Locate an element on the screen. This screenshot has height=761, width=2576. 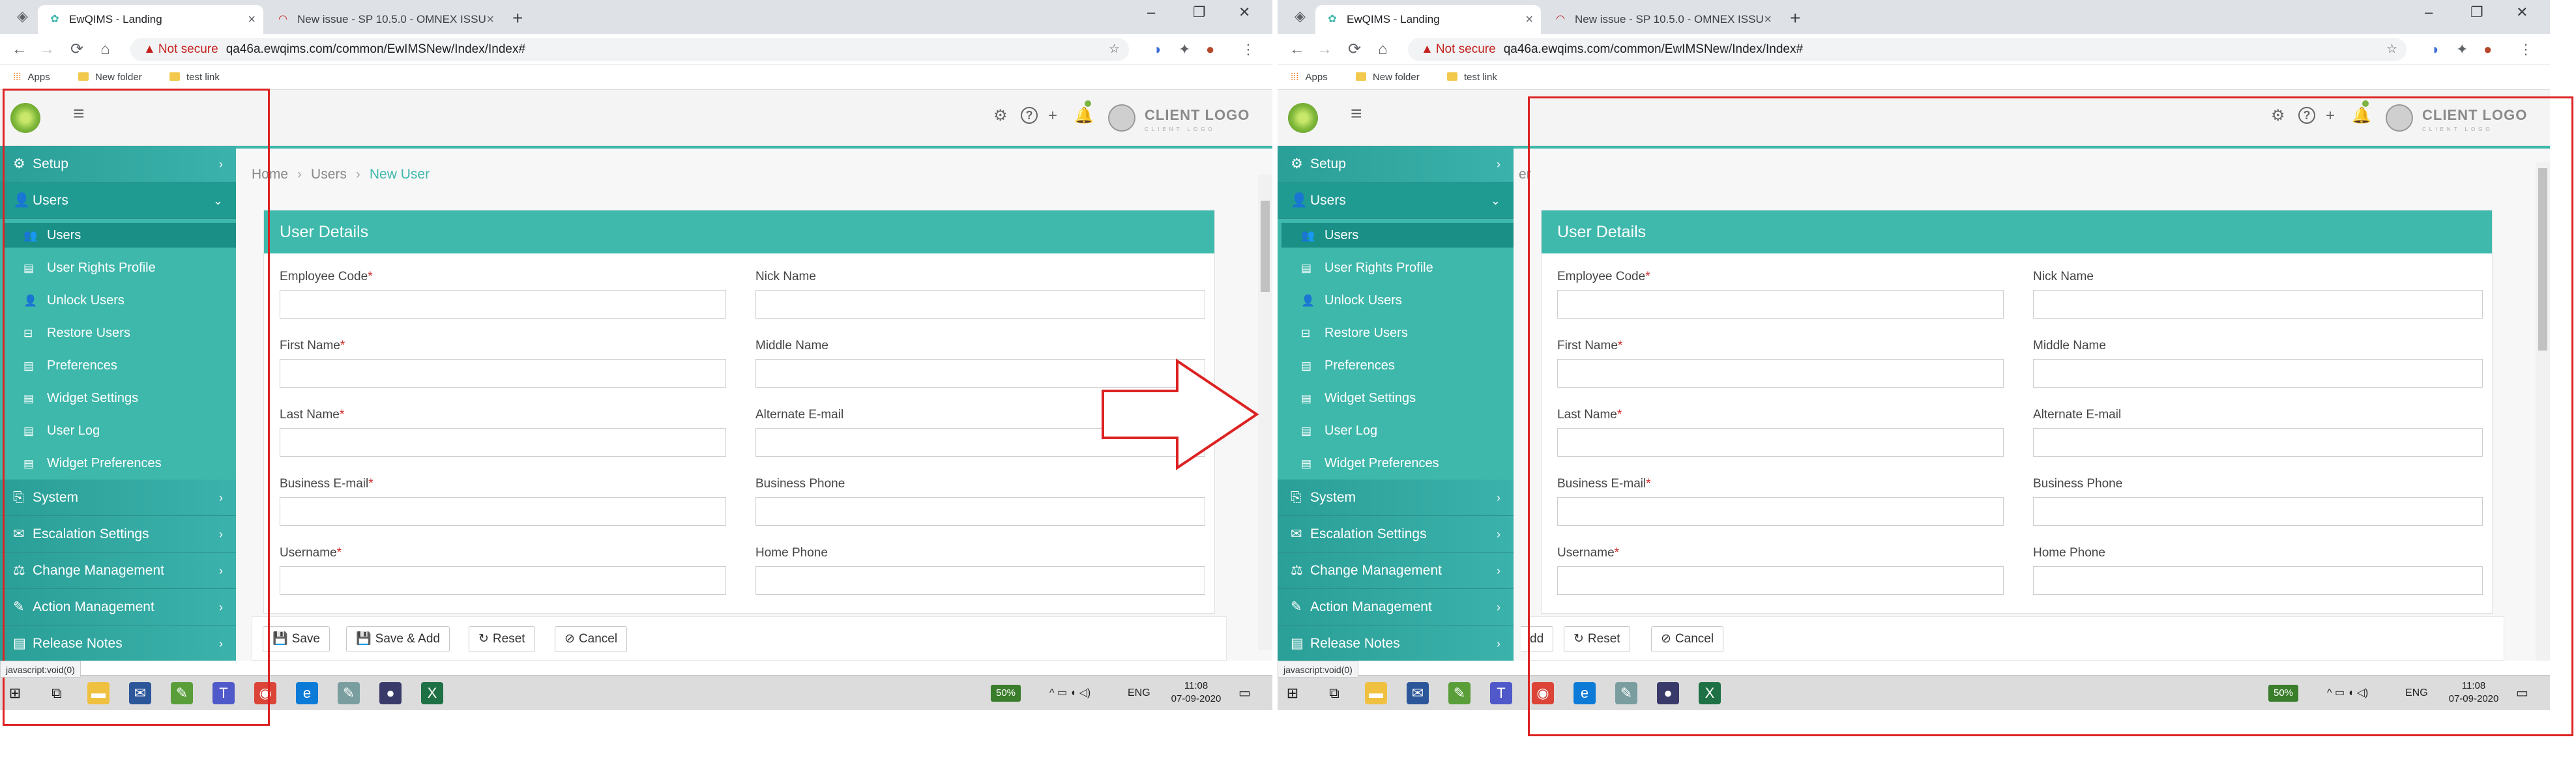
sidebar-item-setup: ⚙ Setup › is located at coordinates (1396, 164).